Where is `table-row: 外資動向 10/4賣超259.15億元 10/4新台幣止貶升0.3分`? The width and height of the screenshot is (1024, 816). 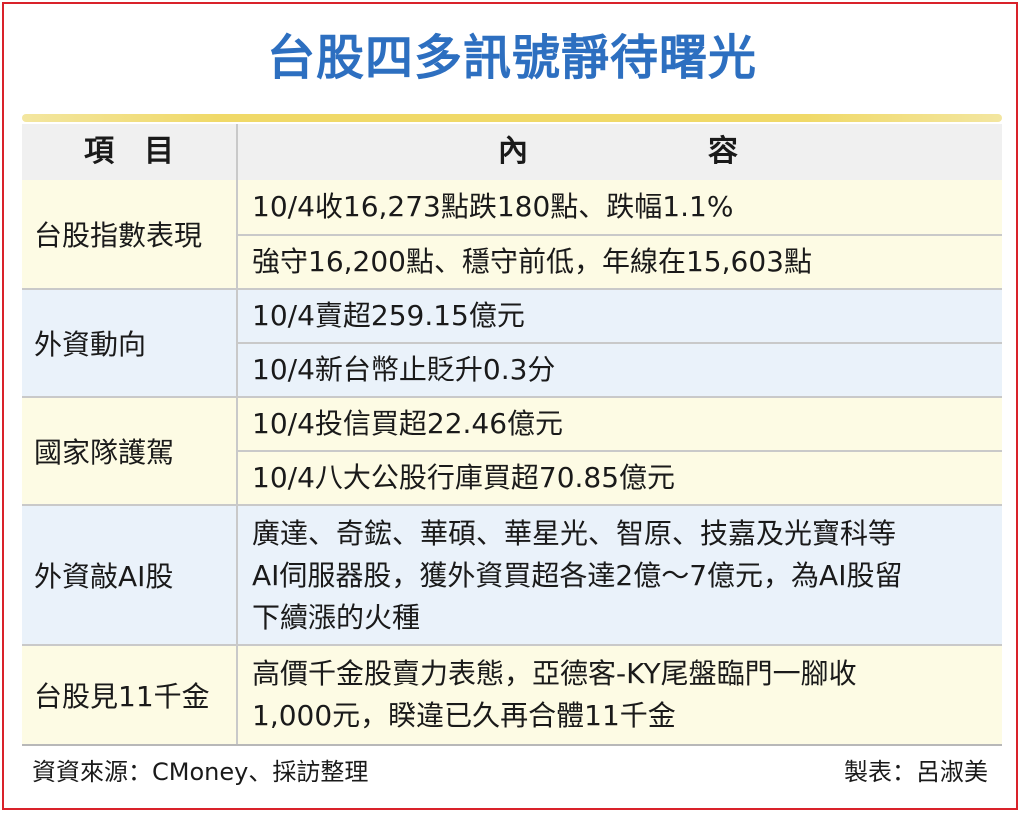
table-row: 外資動向 10/4賣超259.15億元 10/4新台幣止貶升0.3分 is located at coordinates (512, 344).